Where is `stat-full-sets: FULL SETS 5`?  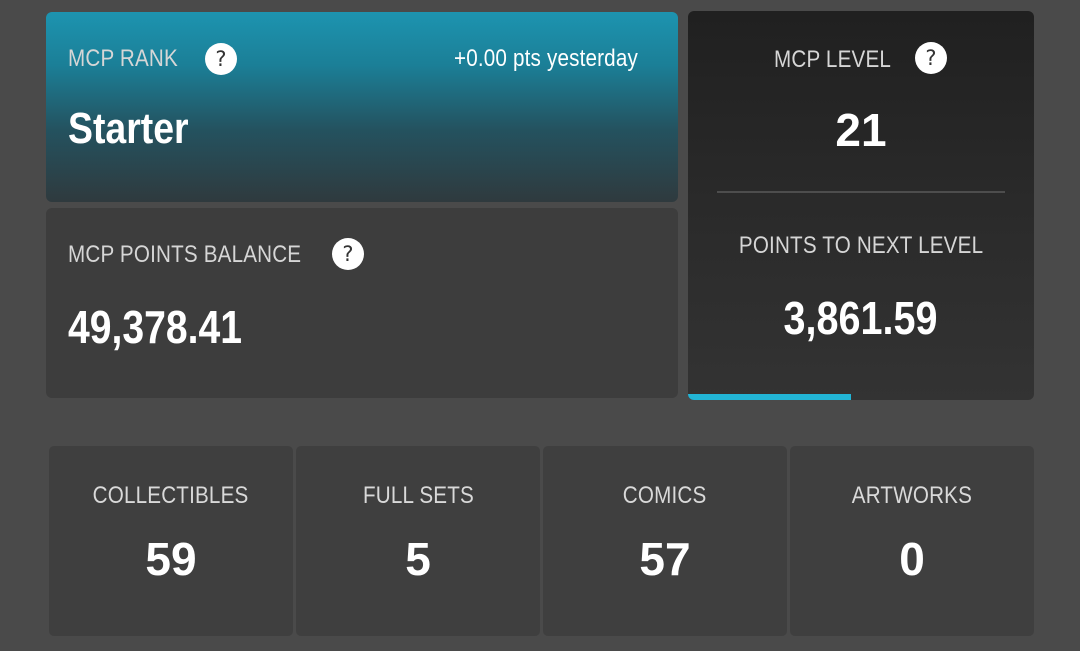 stat-full-sets: FULL SETS 5 is located at coordinates (418, 541).